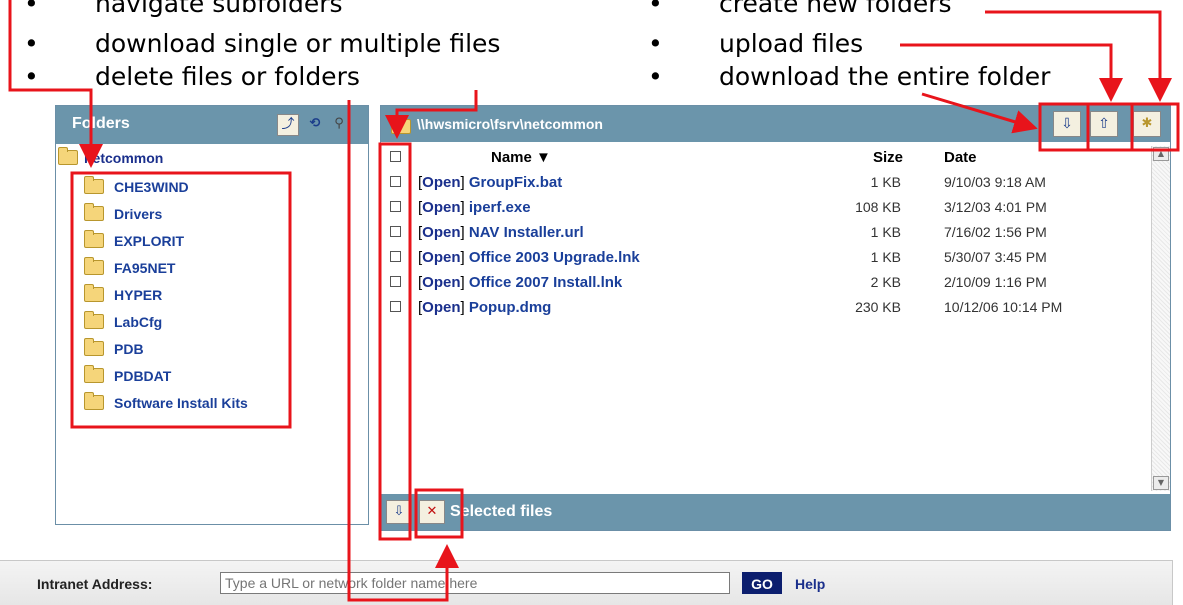 This screenshot has width=1183, height=605. What do you see at coordinates (775, 512) in the screenshot?
I see `selected-files-bar: ⇩ ✕ Selected files` at bounding box center [775, 512].